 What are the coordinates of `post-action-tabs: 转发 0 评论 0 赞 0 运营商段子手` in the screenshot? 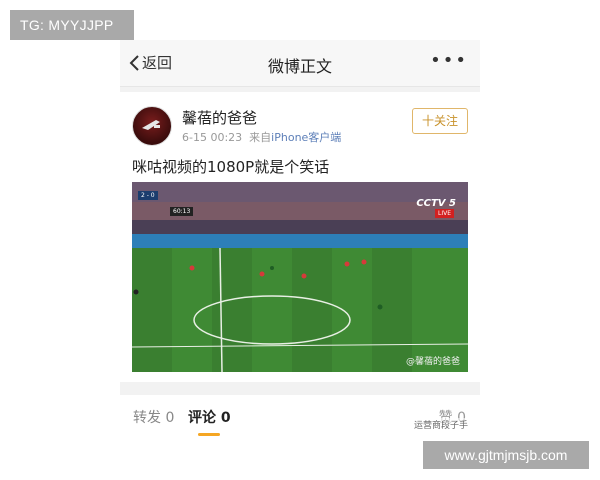 It's located at (300, 417).